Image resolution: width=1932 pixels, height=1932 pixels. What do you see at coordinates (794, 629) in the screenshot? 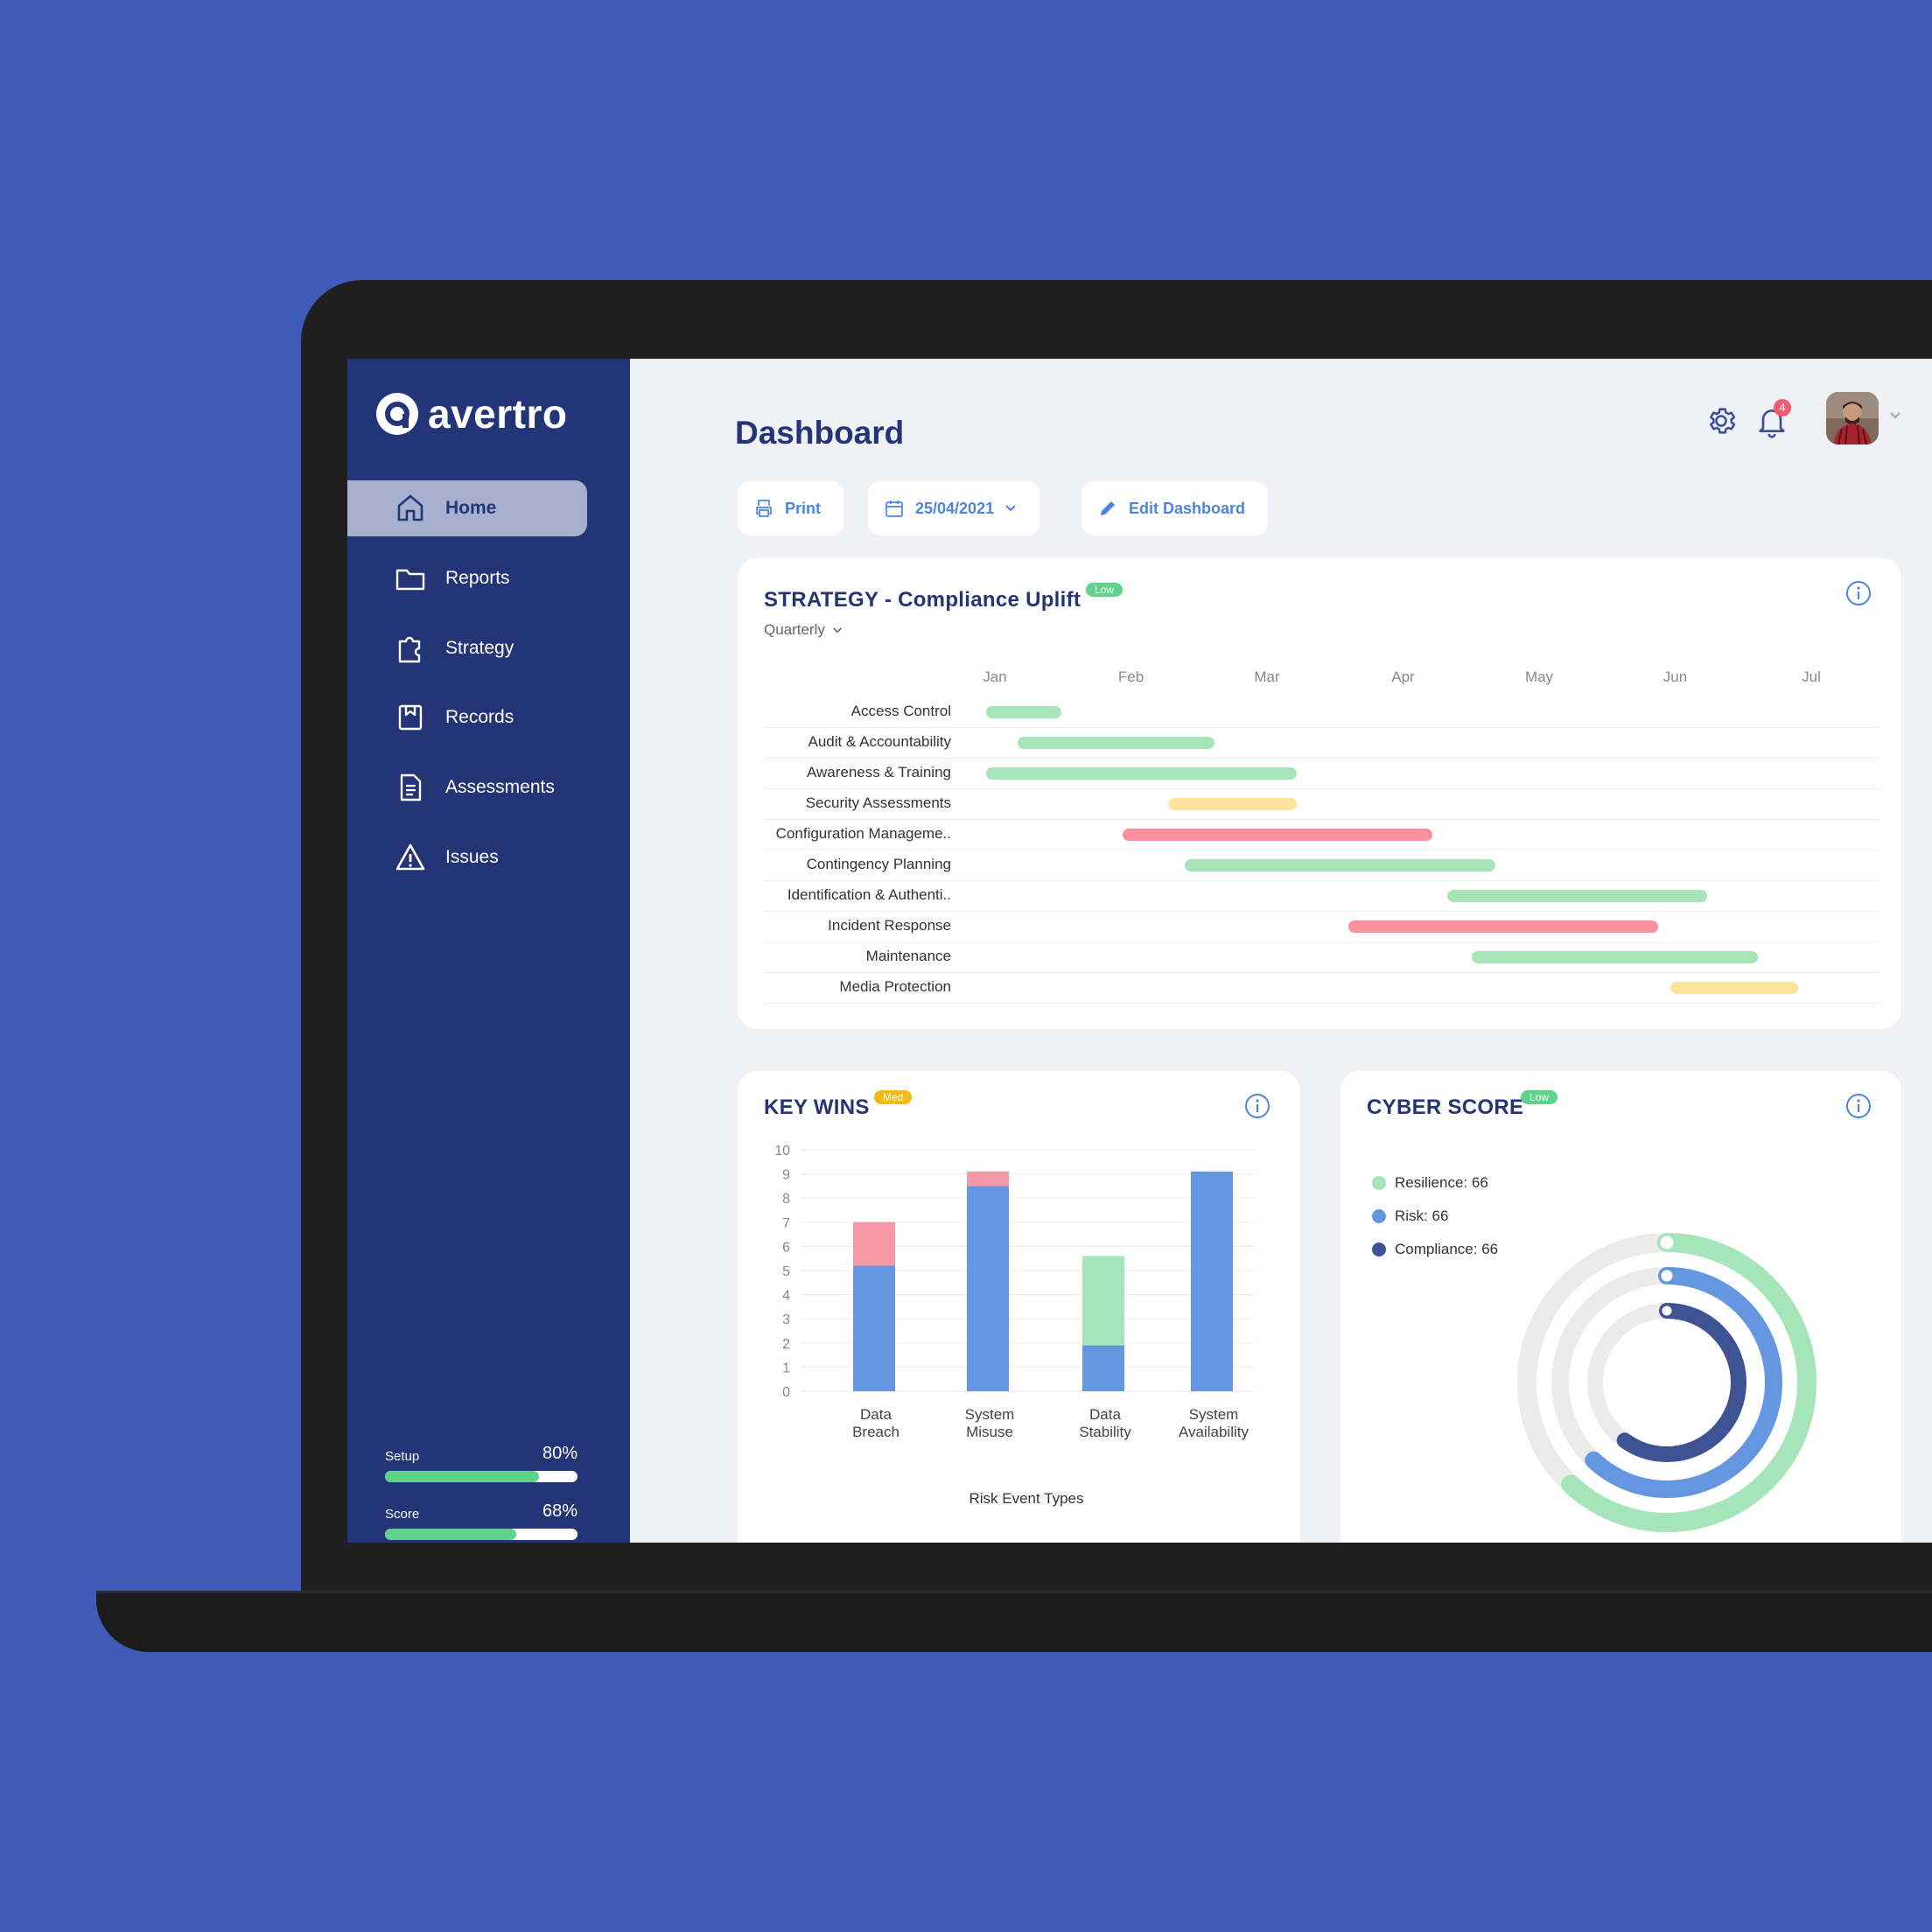
I see `period-label: Quarterly` at bounding box center [794, 629].